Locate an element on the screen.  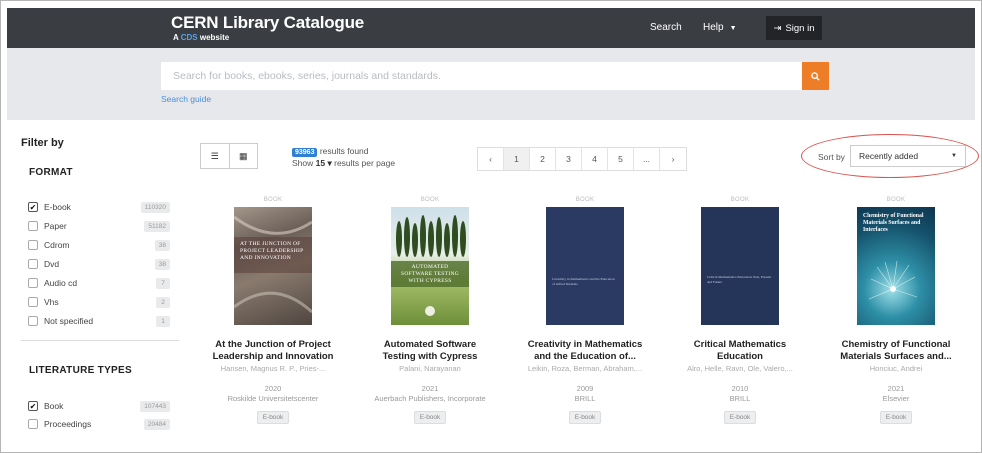
facet-count: 1 is located at coordinates (163, 321).